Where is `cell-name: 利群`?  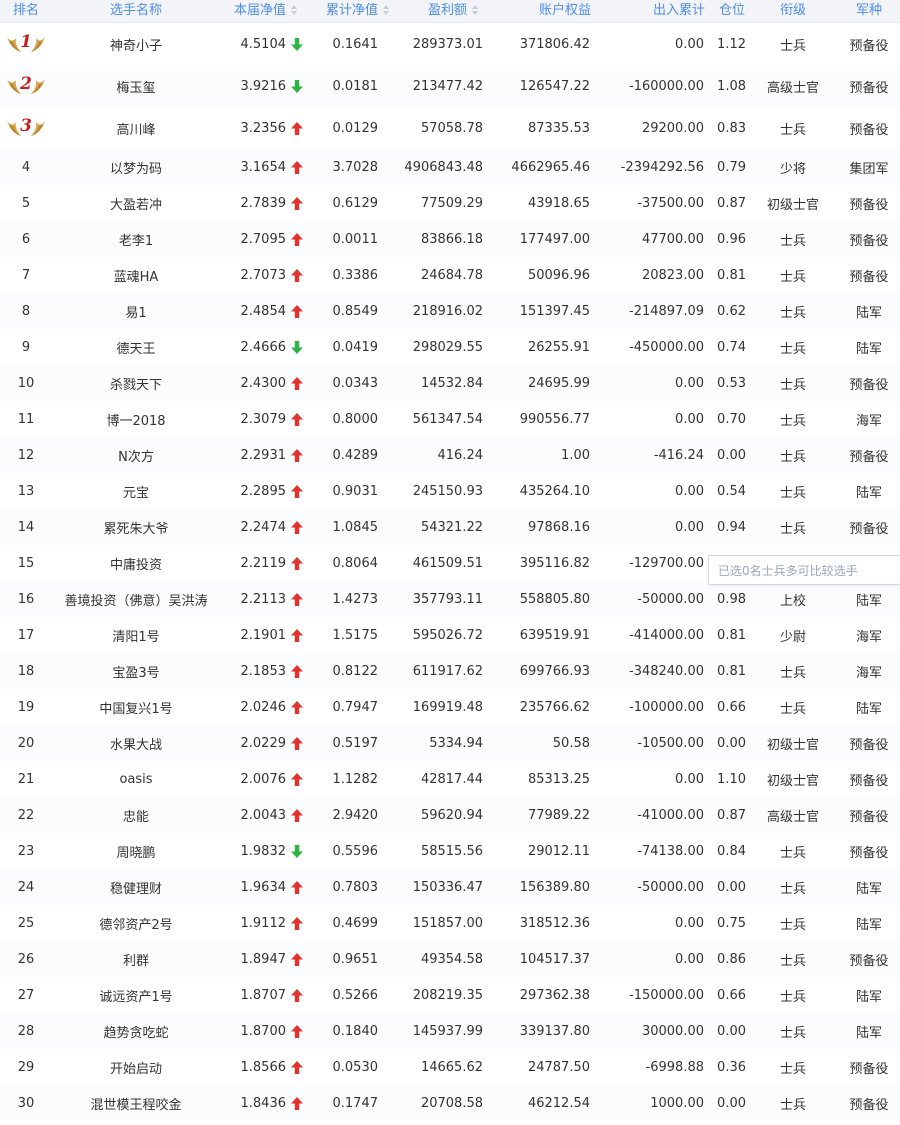 cell-name: 利群 is located at coordinates (136, 959).